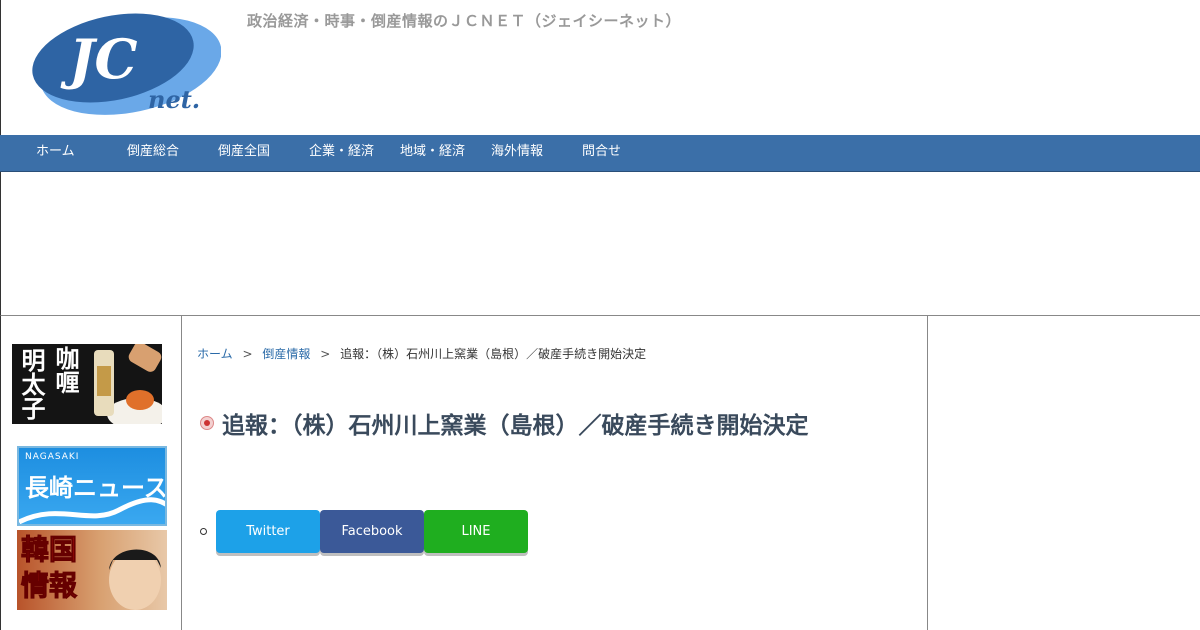 The image size is (1200, 630). Describe the element at coordinates (215, 354) in the screenshot. I see `breadcrumb-home-link: ホーム` at that location.